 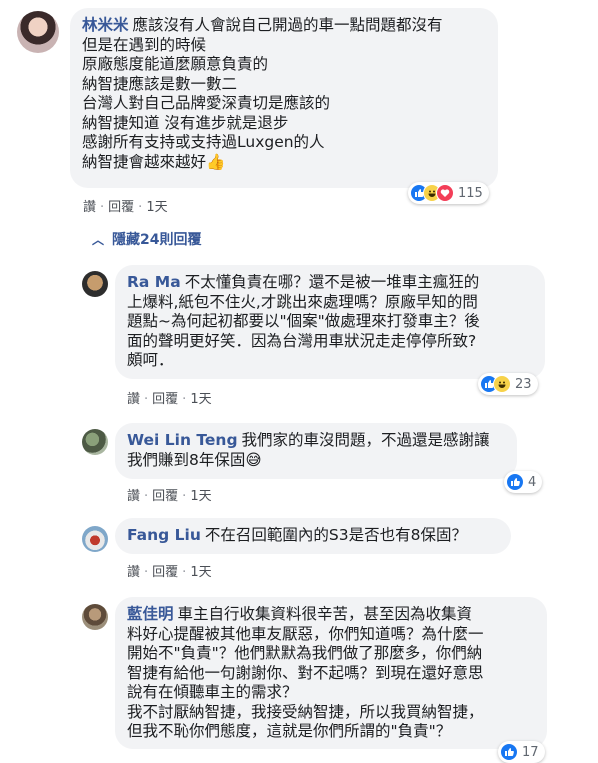 I want to click on reaction-summary: 4, so click(x=523, y=482).